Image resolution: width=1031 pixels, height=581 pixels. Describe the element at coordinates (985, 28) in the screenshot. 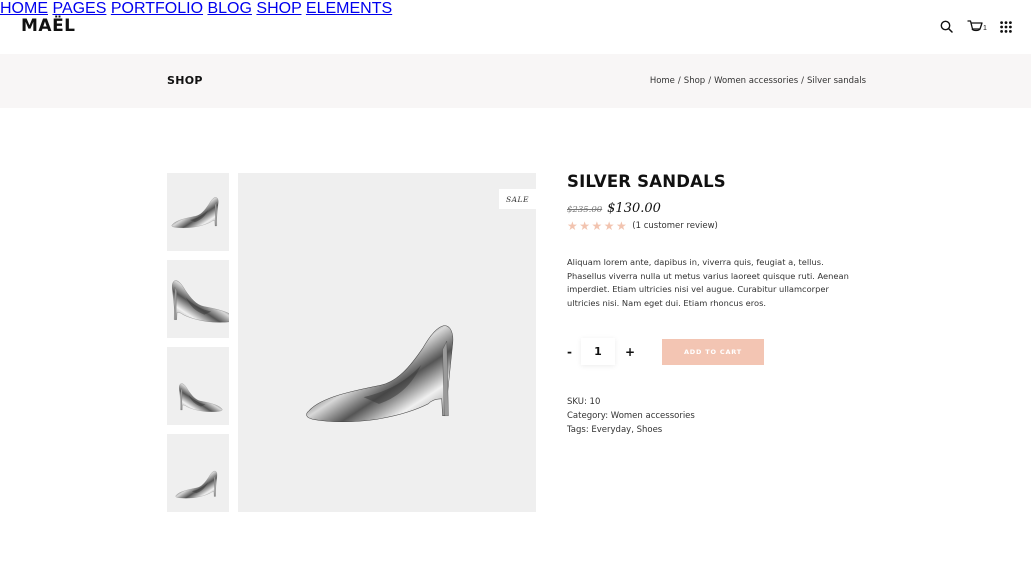

I see `cart-count-badge: 1` at that location.